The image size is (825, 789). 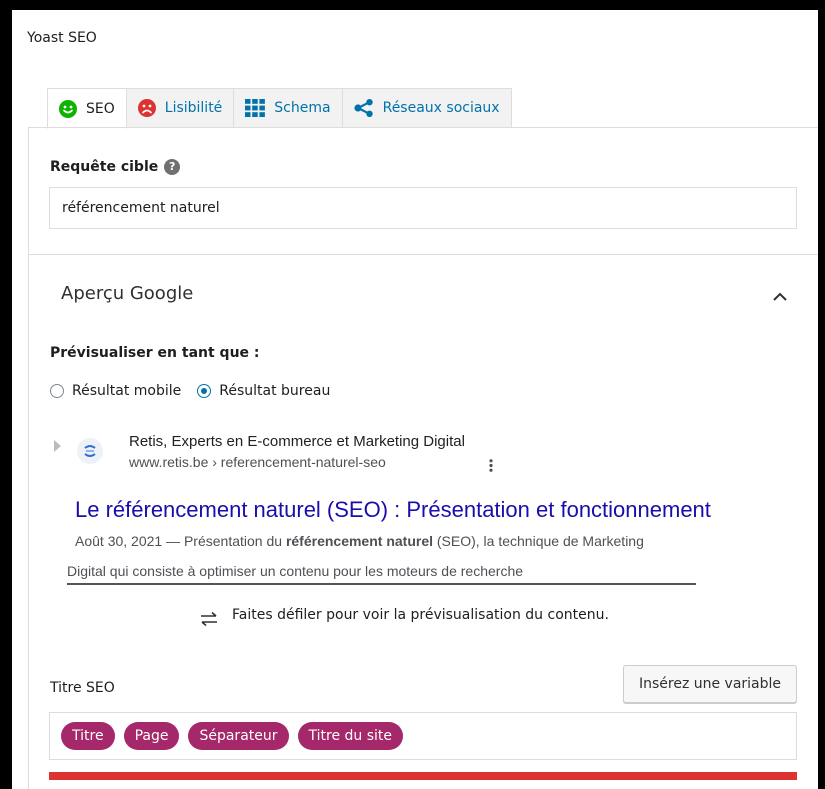 I want to click on variable-pill: Titre du site, so click(x=350, y=736).